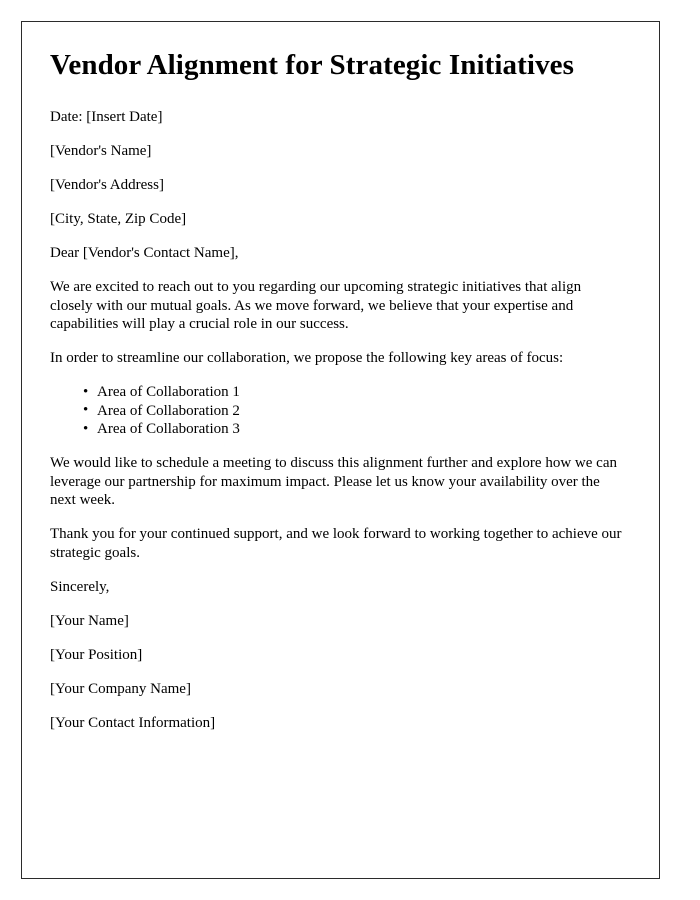 The image size is (700, 900). I want to click on list-item: Area of Collaboration 2, so click(355, 411).